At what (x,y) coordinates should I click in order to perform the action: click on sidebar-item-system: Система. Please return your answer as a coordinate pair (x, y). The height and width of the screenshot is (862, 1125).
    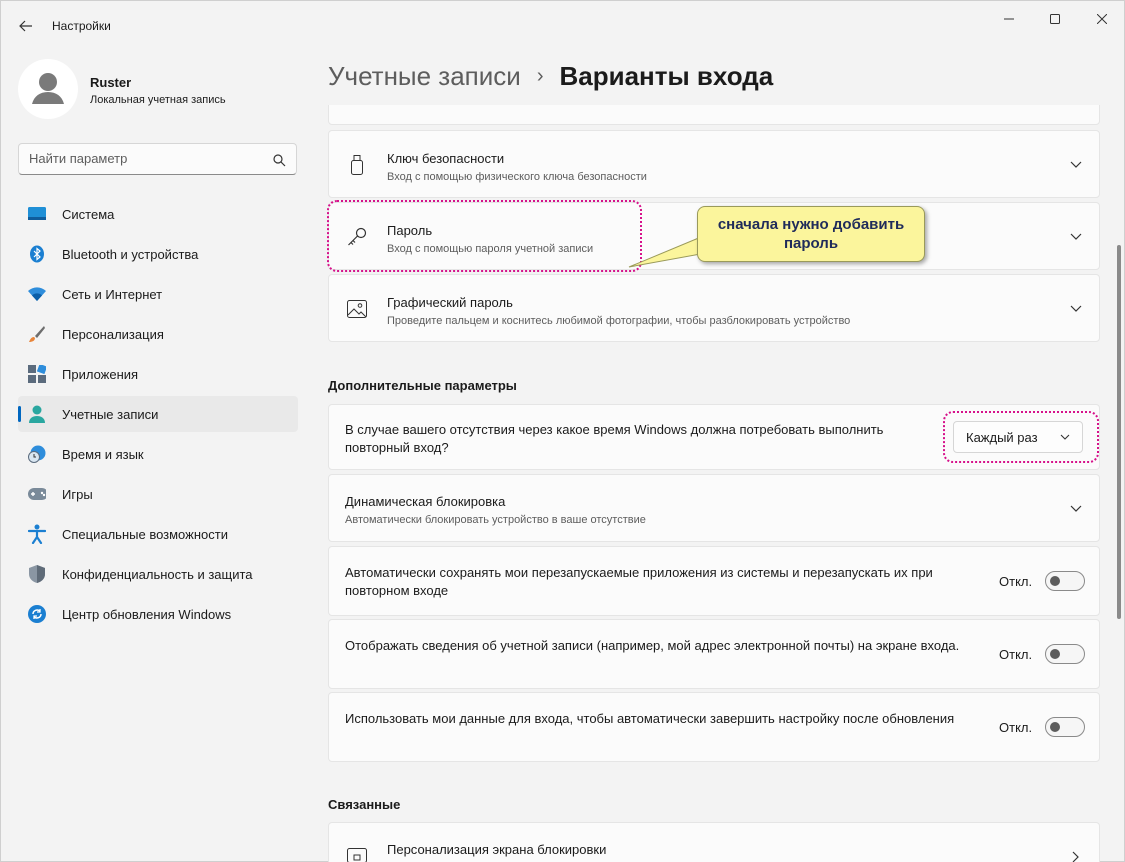
    Looking at the image, I should click on (158, 214).